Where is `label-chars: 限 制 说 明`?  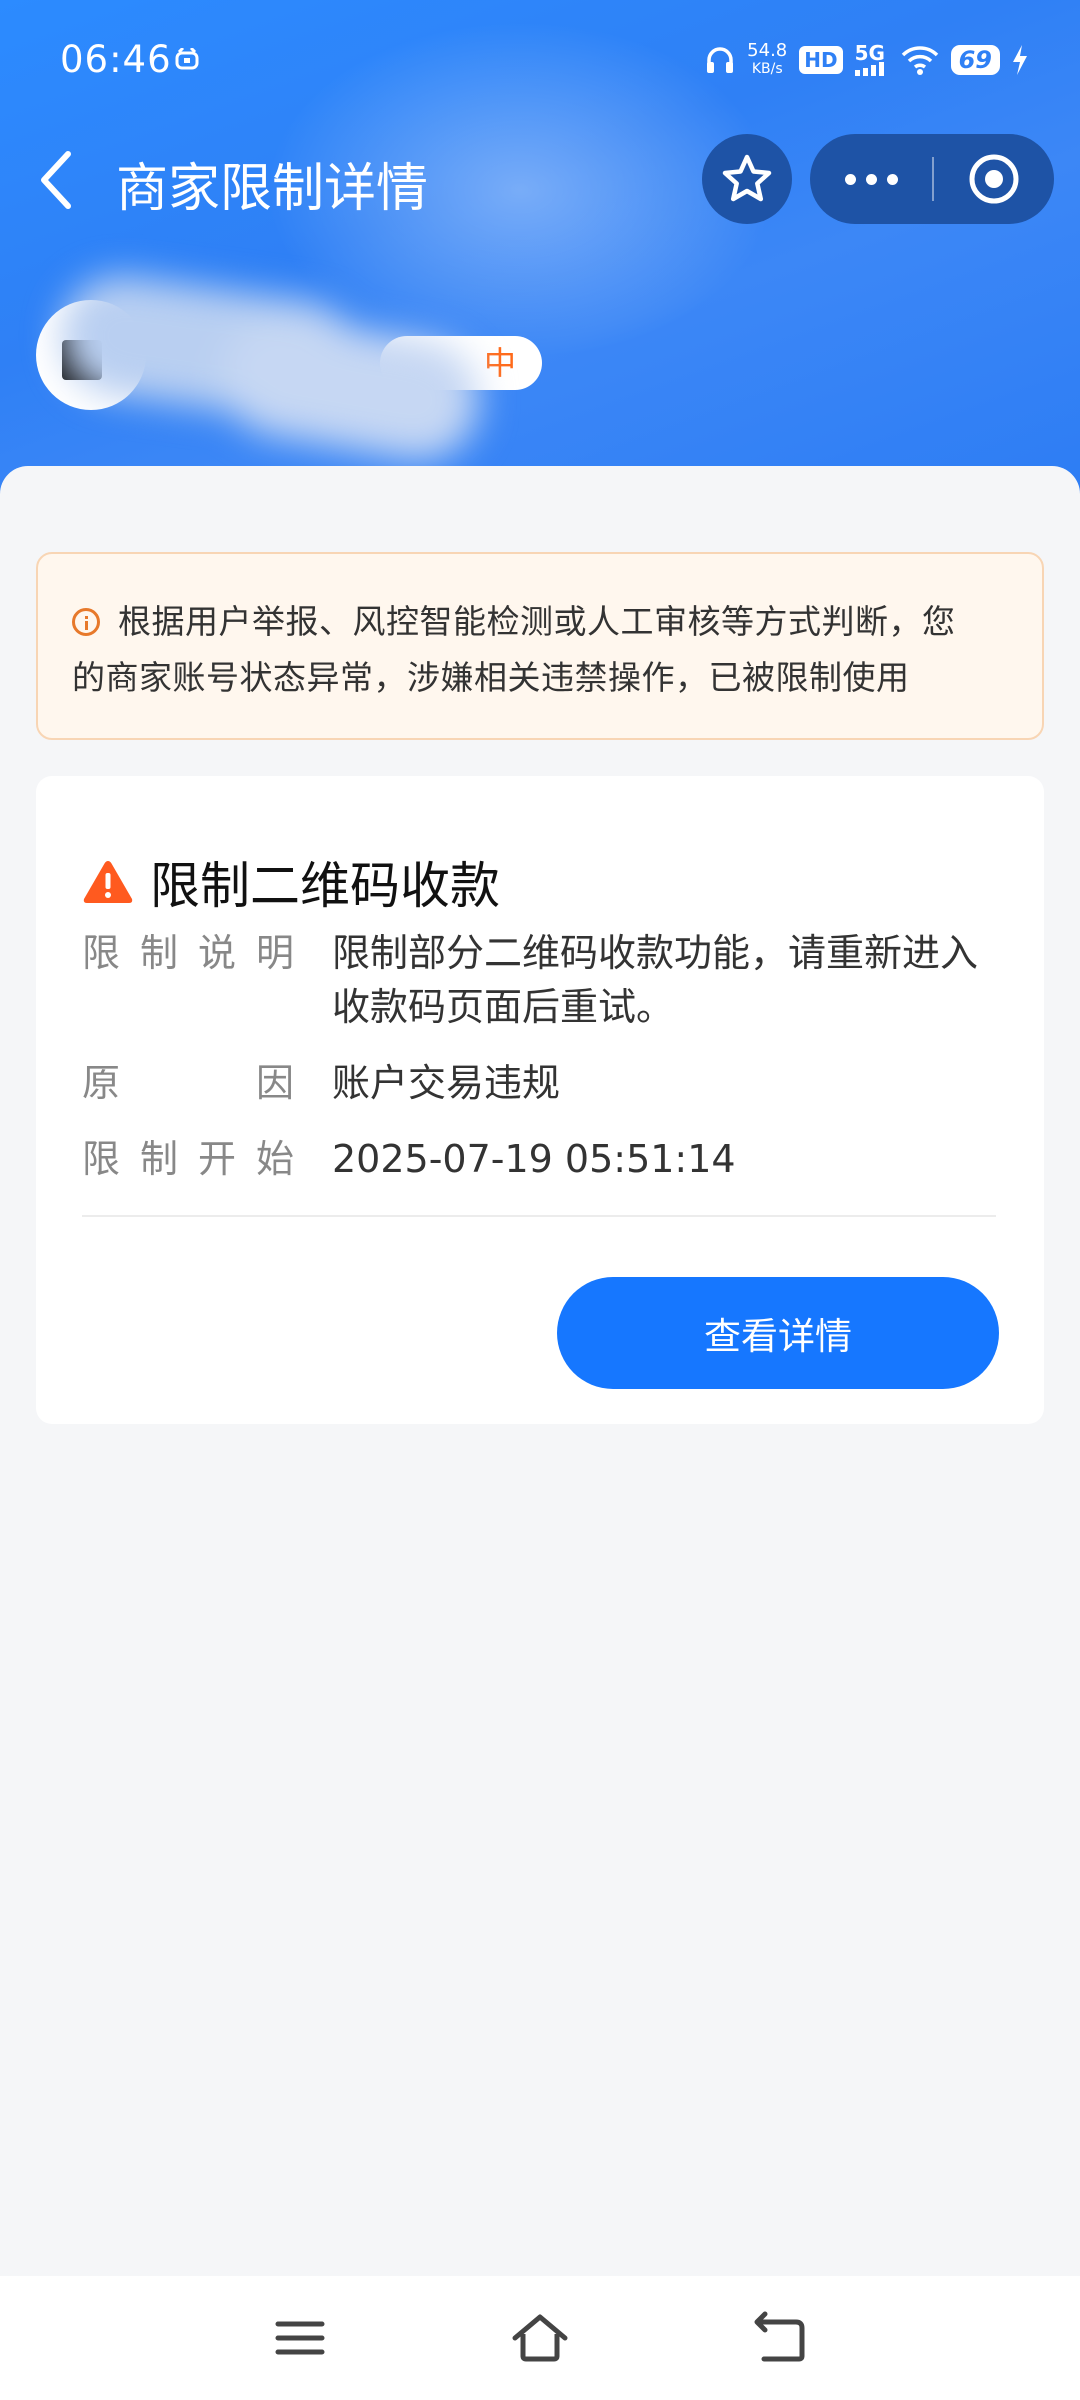 label-chars: 限 制 说 明 is located at coordinates (188, 953).